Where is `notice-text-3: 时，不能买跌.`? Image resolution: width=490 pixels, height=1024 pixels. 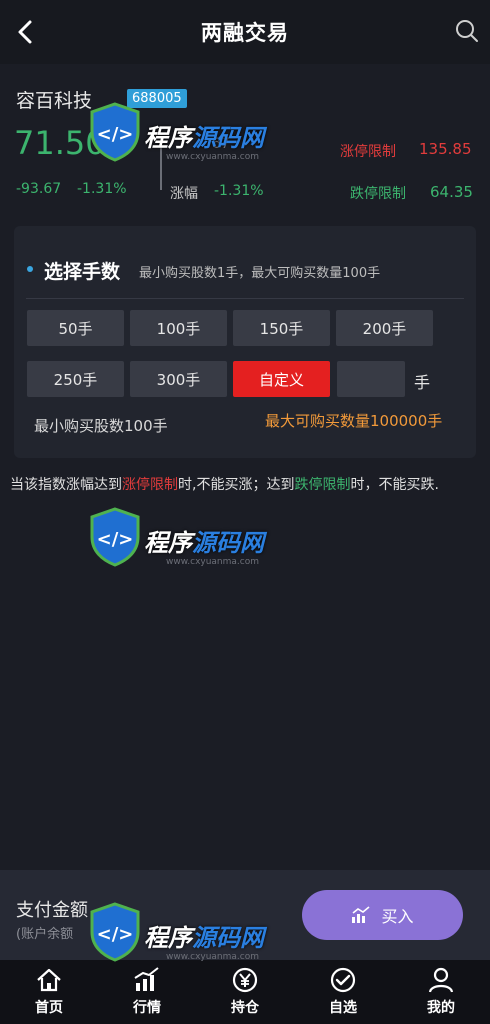 notice-text-3: 时，不能买跌. is located at coordinates (394, 485).